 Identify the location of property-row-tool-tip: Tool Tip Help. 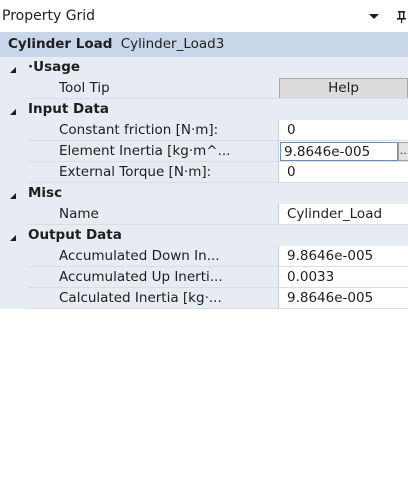
(204, 88).